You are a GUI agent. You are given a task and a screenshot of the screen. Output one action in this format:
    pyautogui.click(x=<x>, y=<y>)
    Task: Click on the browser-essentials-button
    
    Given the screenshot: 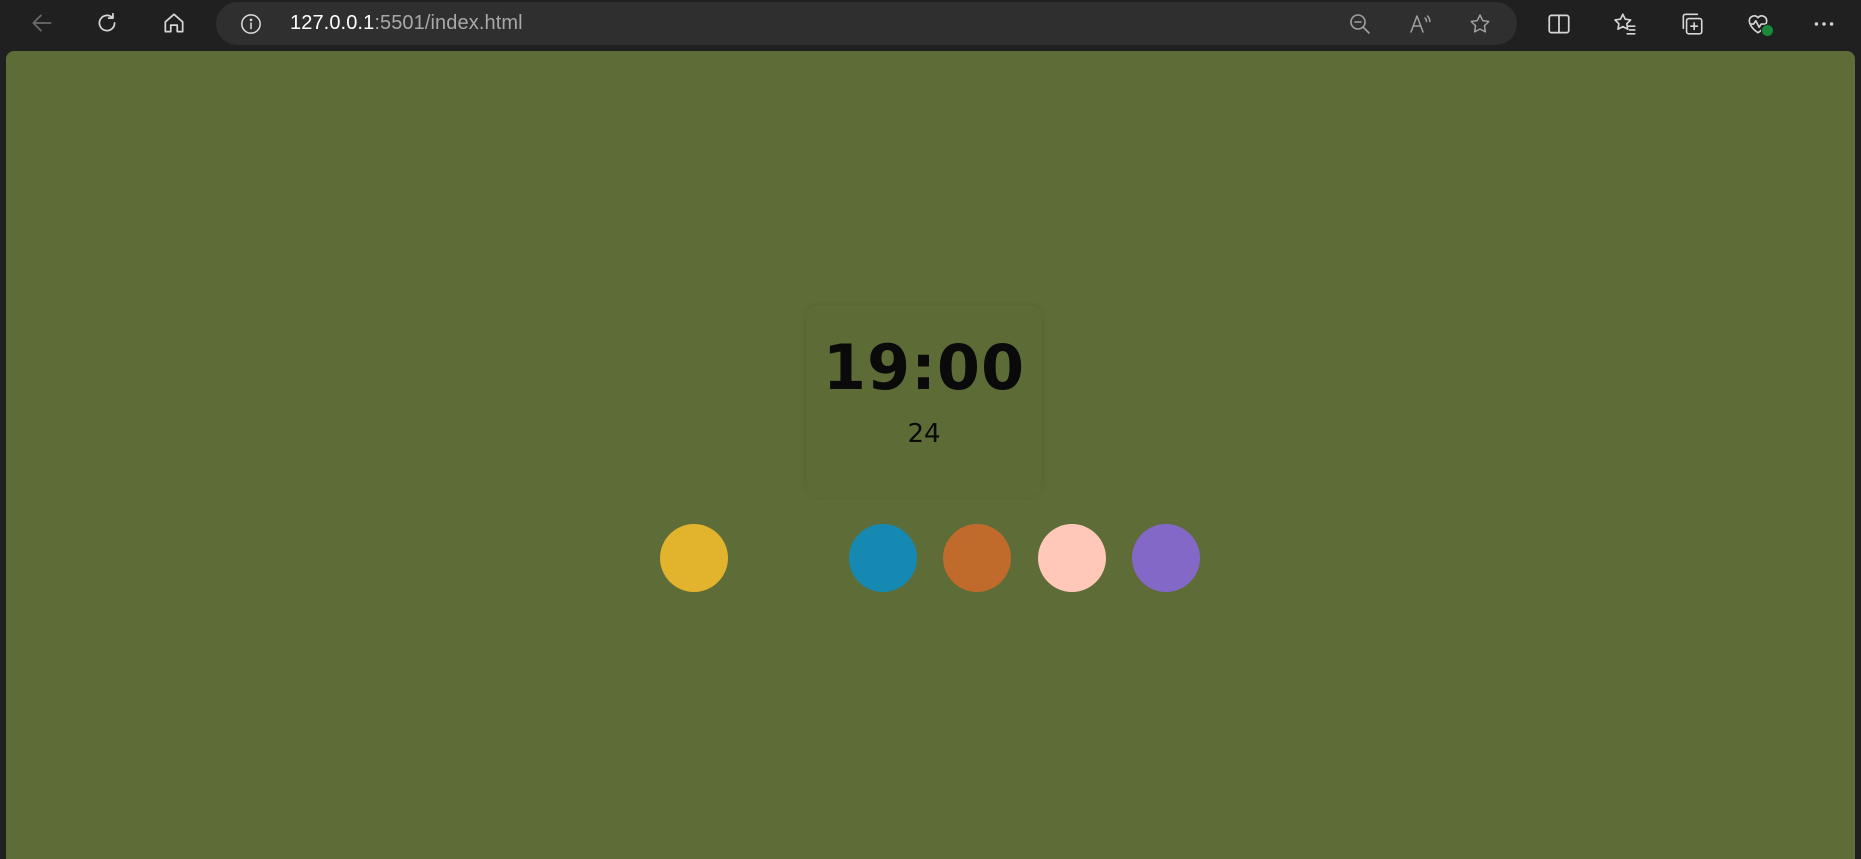 What is the action you would take?
    pyautogui.click(x=1758, y=24)
    